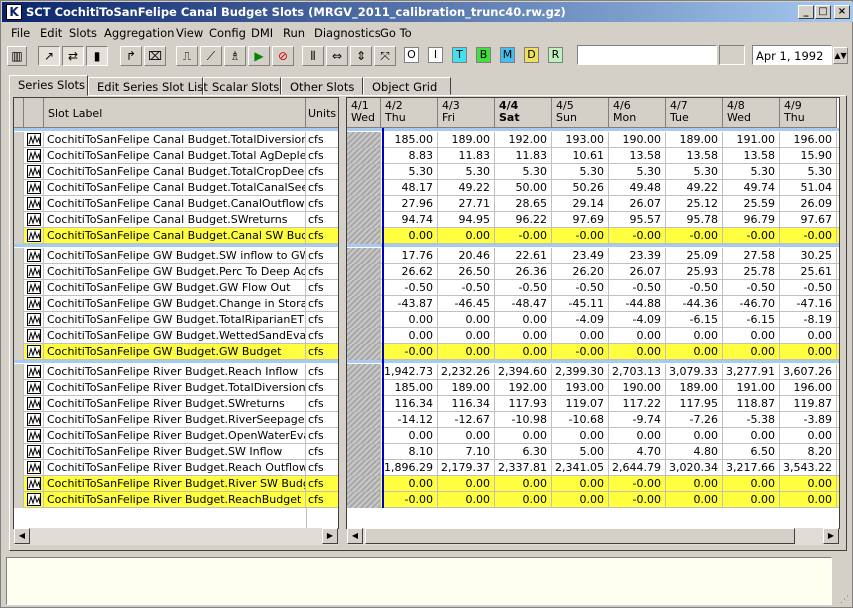  I want to click on scroll-left-icon: ◀, so click(22, 536).